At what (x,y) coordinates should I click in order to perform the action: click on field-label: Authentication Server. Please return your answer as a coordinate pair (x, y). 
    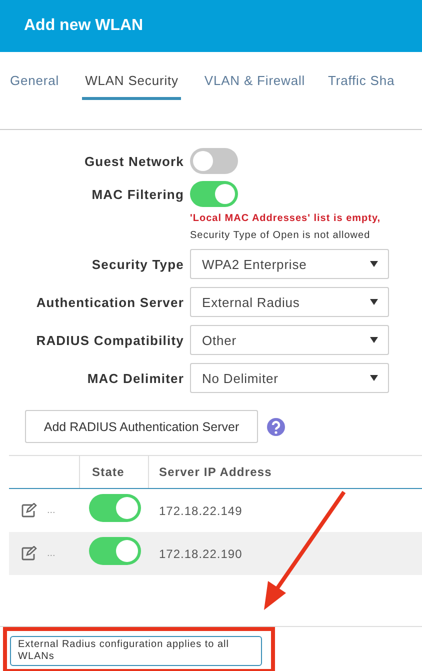
    Looking at the image, I should click on (109, 302).